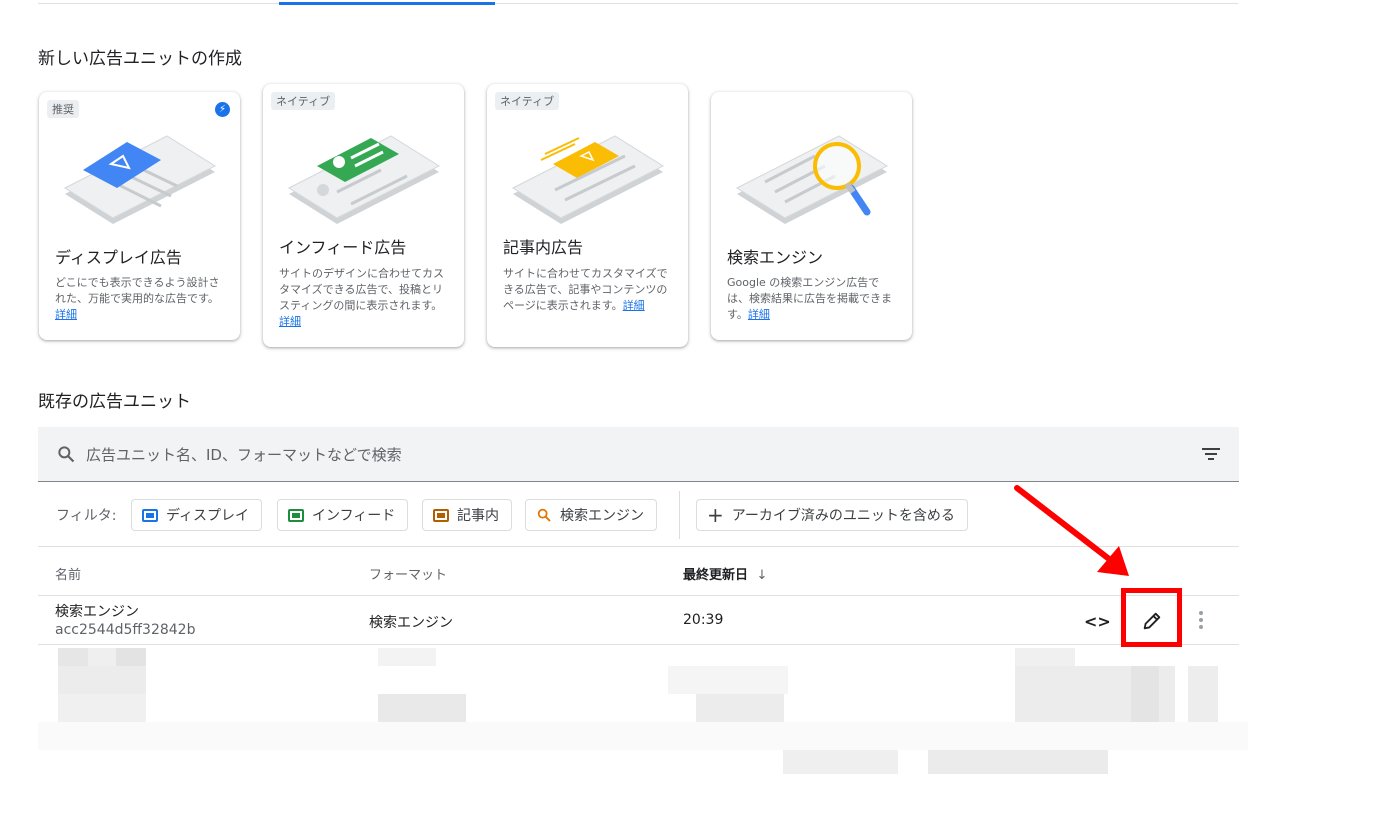 The height and width of the screenshot is (838, 1386). Describe the element at coordinates (343, 247) in the screenshot. I see `card-title: インフィード広告` at that location.